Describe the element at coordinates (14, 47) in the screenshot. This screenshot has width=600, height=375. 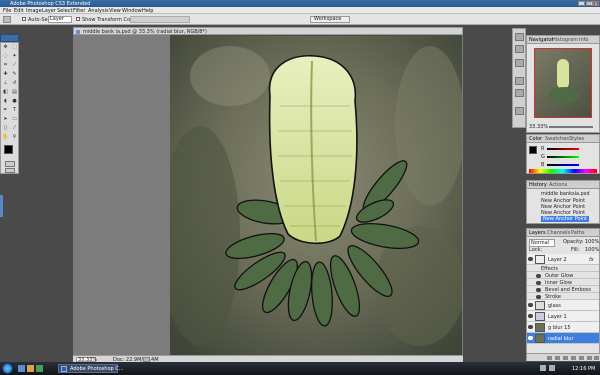
I see `marquee-tool-icon: ⬚` at that location.